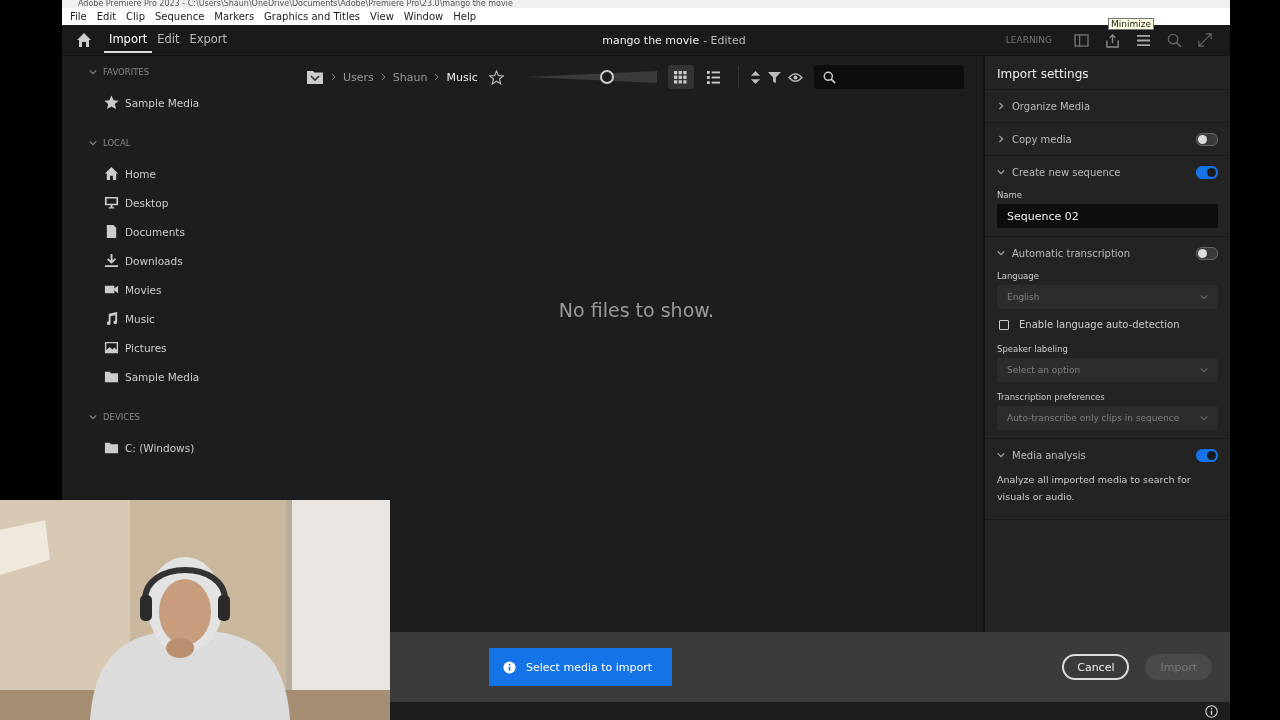  Describe the element at coordinates (888, 77) in the screenshot. I see `search-field` at that location.